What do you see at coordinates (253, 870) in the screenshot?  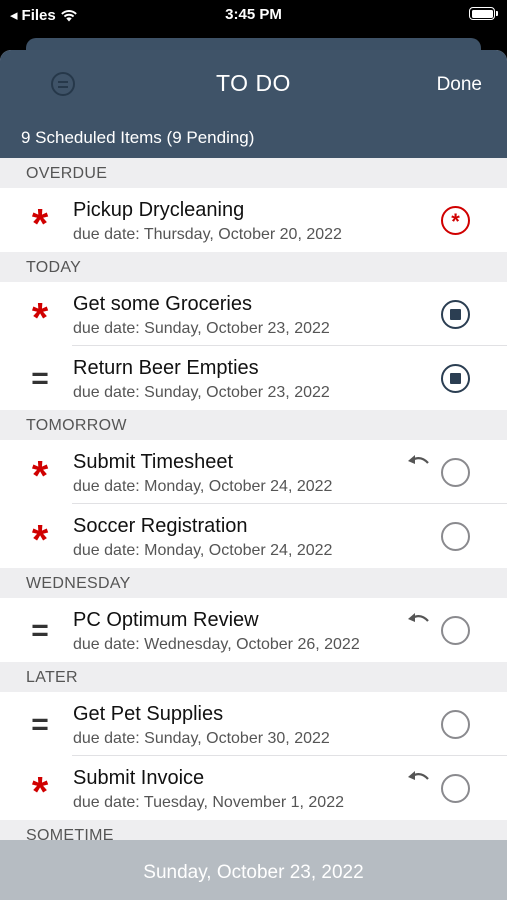 I see `date-footer: Sunday, October 23, 2022` at bounding box center [253, 870].